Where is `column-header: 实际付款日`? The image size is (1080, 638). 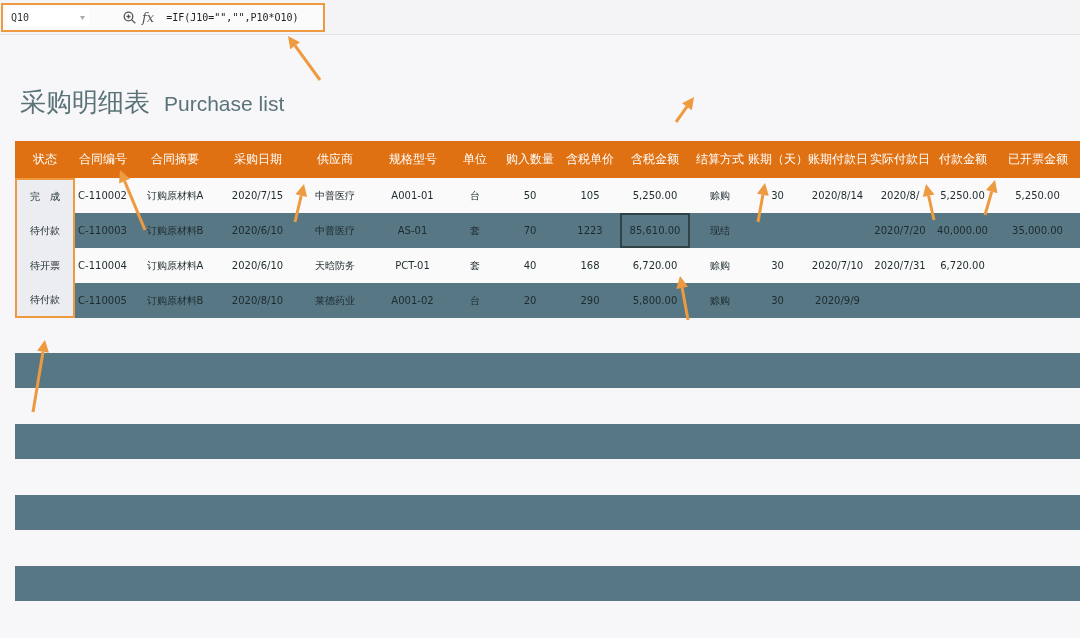 column-header: 实际付款日 is located at coordinates (900, 159).